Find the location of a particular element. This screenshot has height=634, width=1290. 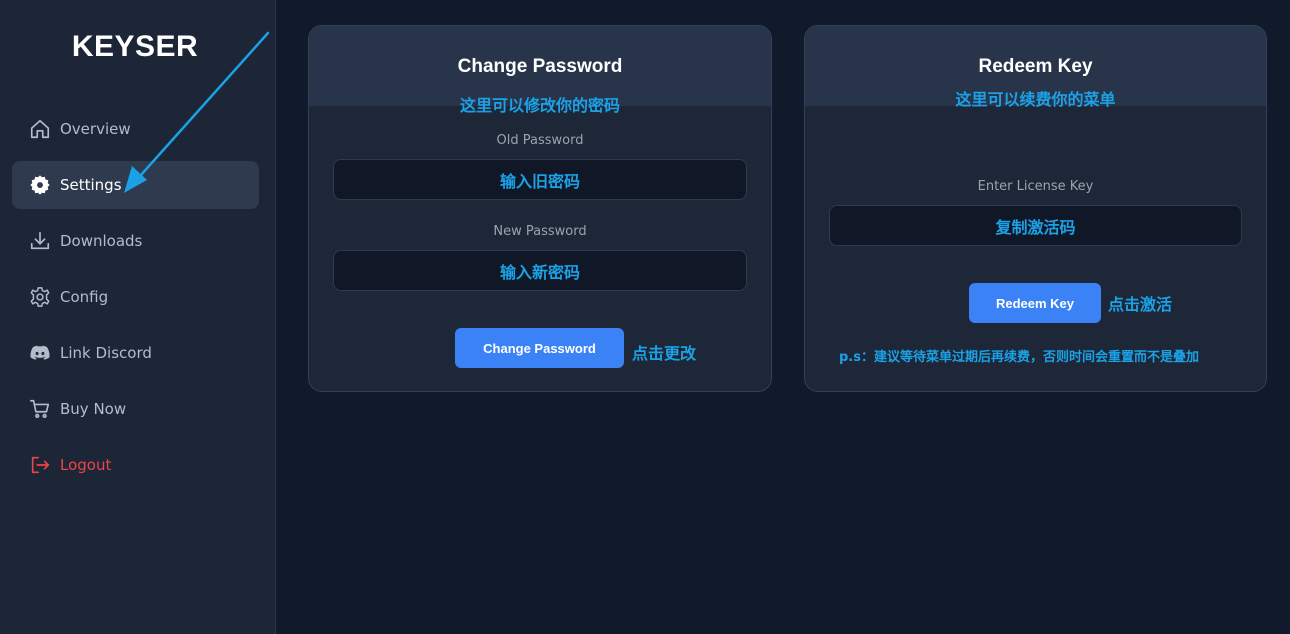

sidebar-item-buy-now: Buy Now is located at coordinates (135, 409).